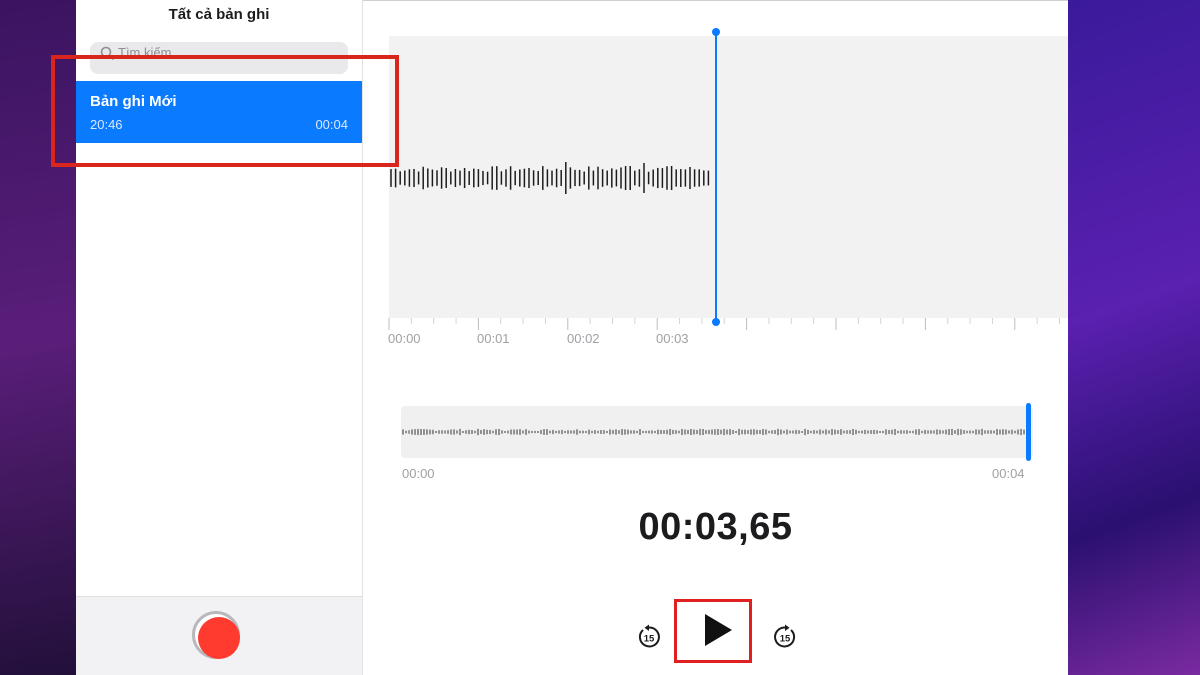 Image resolution: width=1200 pixels, height=675 pixels. I want to click on sidebar-title: Tất cả bản ghi, so click(219, 14).